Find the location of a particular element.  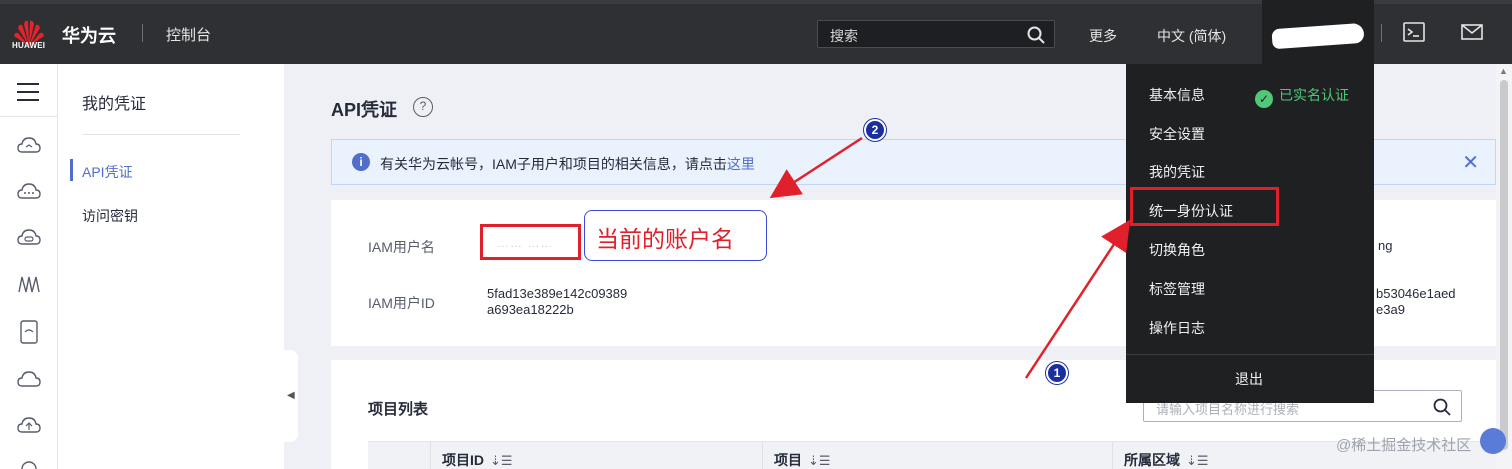

watermark-text: @稀土掘金技术社区 is located at coordinates (1404, 445).